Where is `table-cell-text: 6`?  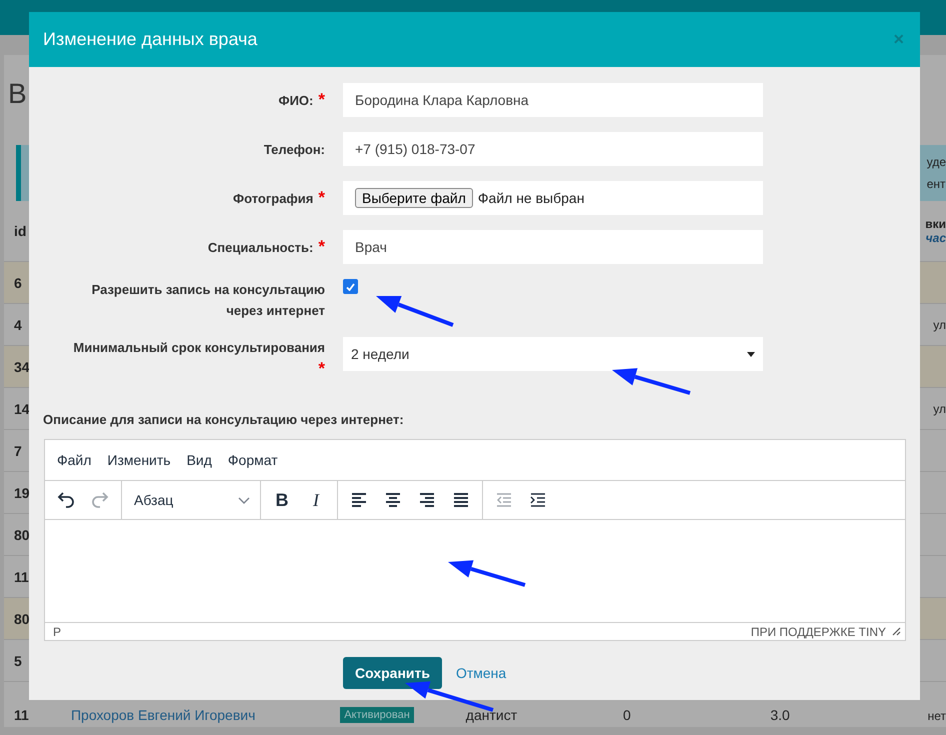 table-cell-text: 6 is located at coordinates (18, 282).